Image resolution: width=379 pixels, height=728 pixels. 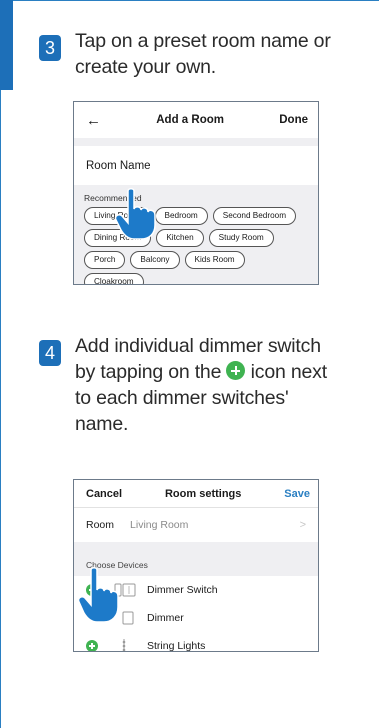 What do you see at coordinates (165, 618) in the screenshot?
I see `device-name: Dimmer` at bounding box center [165, 618].